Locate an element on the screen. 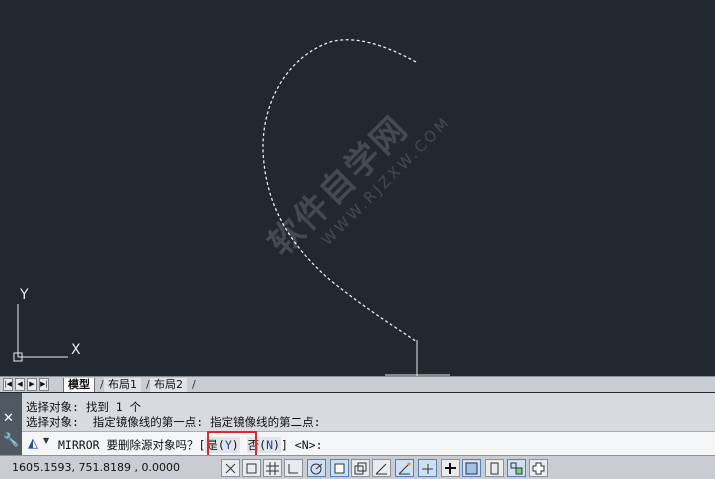 This screenshot has height=479, width=715. close-icon: ✕ is located at coordinates (8, 418).